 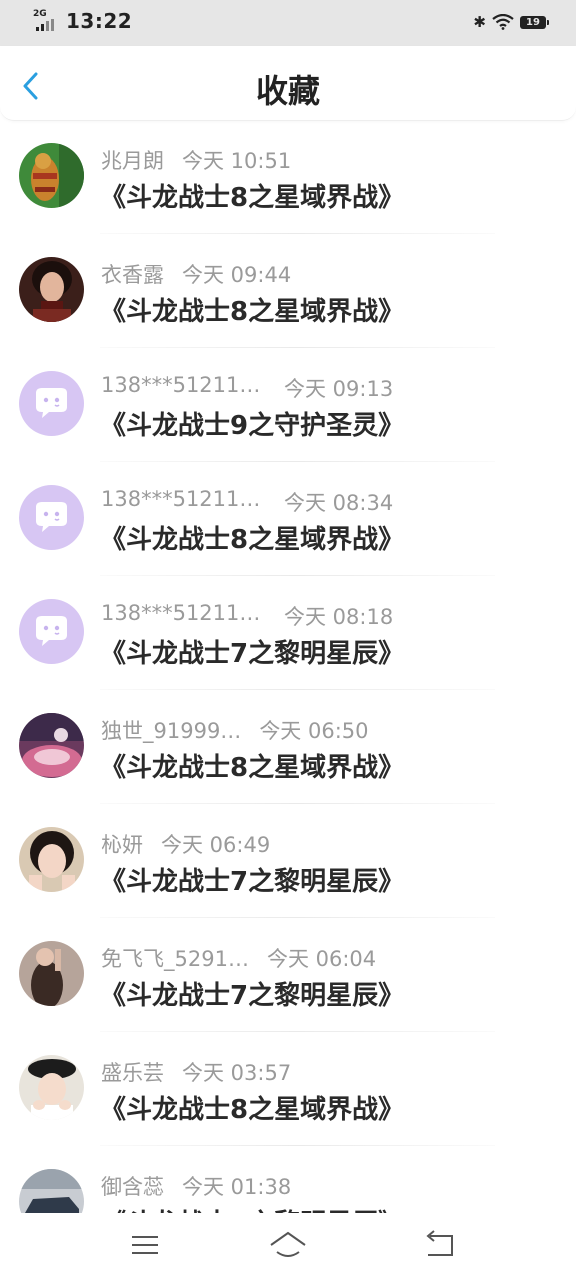 What do you see at coordinates (252, 426) in the screenshot?
I see `item-title: 《斗龙战士9之守护圣灵》` at bounding box center [252, 426].